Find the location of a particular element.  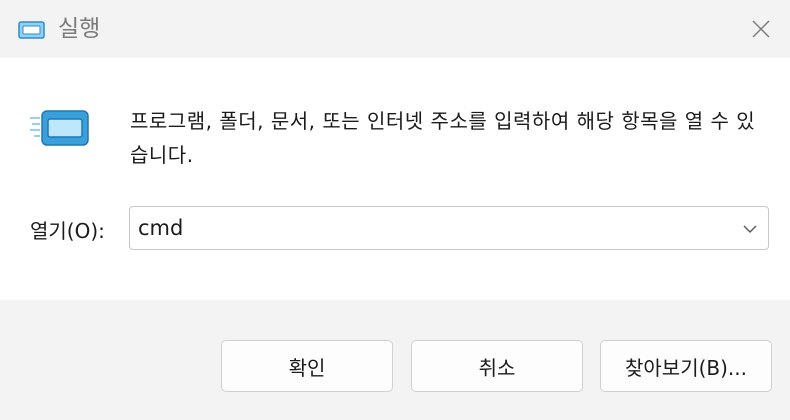

close-icon is located at coordinates (761, 29).